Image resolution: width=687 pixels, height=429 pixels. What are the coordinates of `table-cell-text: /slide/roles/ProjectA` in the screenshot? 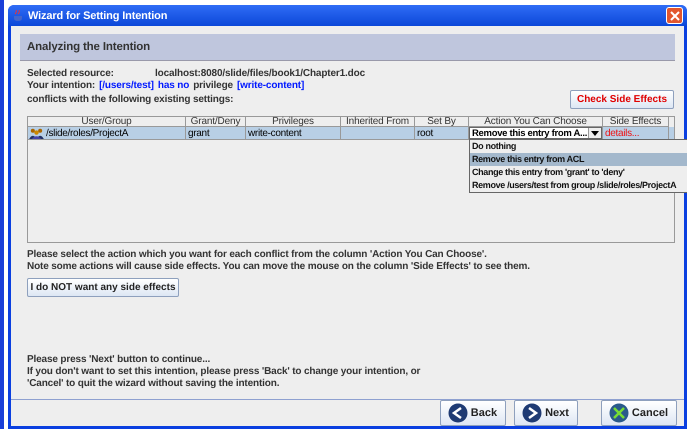 It's located at (86, 133).